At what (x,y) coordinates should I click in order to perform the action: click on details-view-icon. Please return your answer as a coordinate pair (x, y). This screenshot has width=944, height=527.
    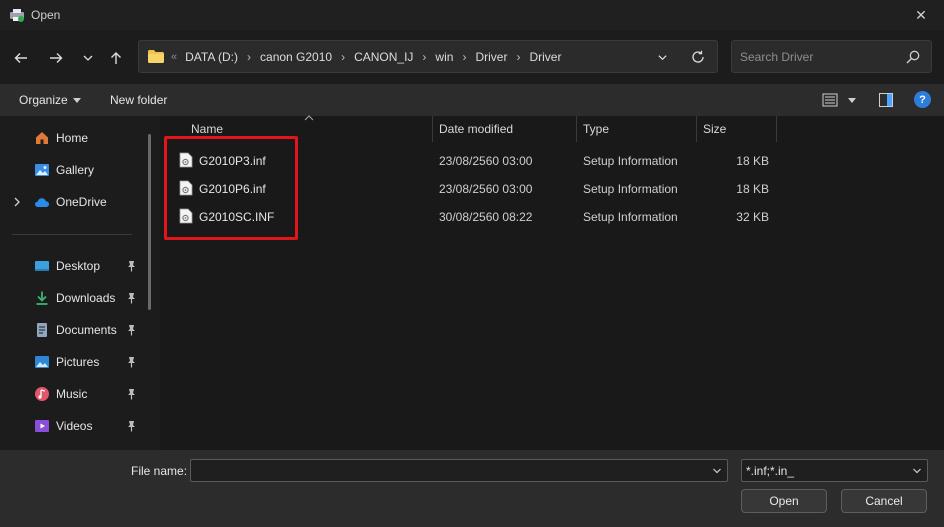
    Looking at the image, I should click on (830, 100).